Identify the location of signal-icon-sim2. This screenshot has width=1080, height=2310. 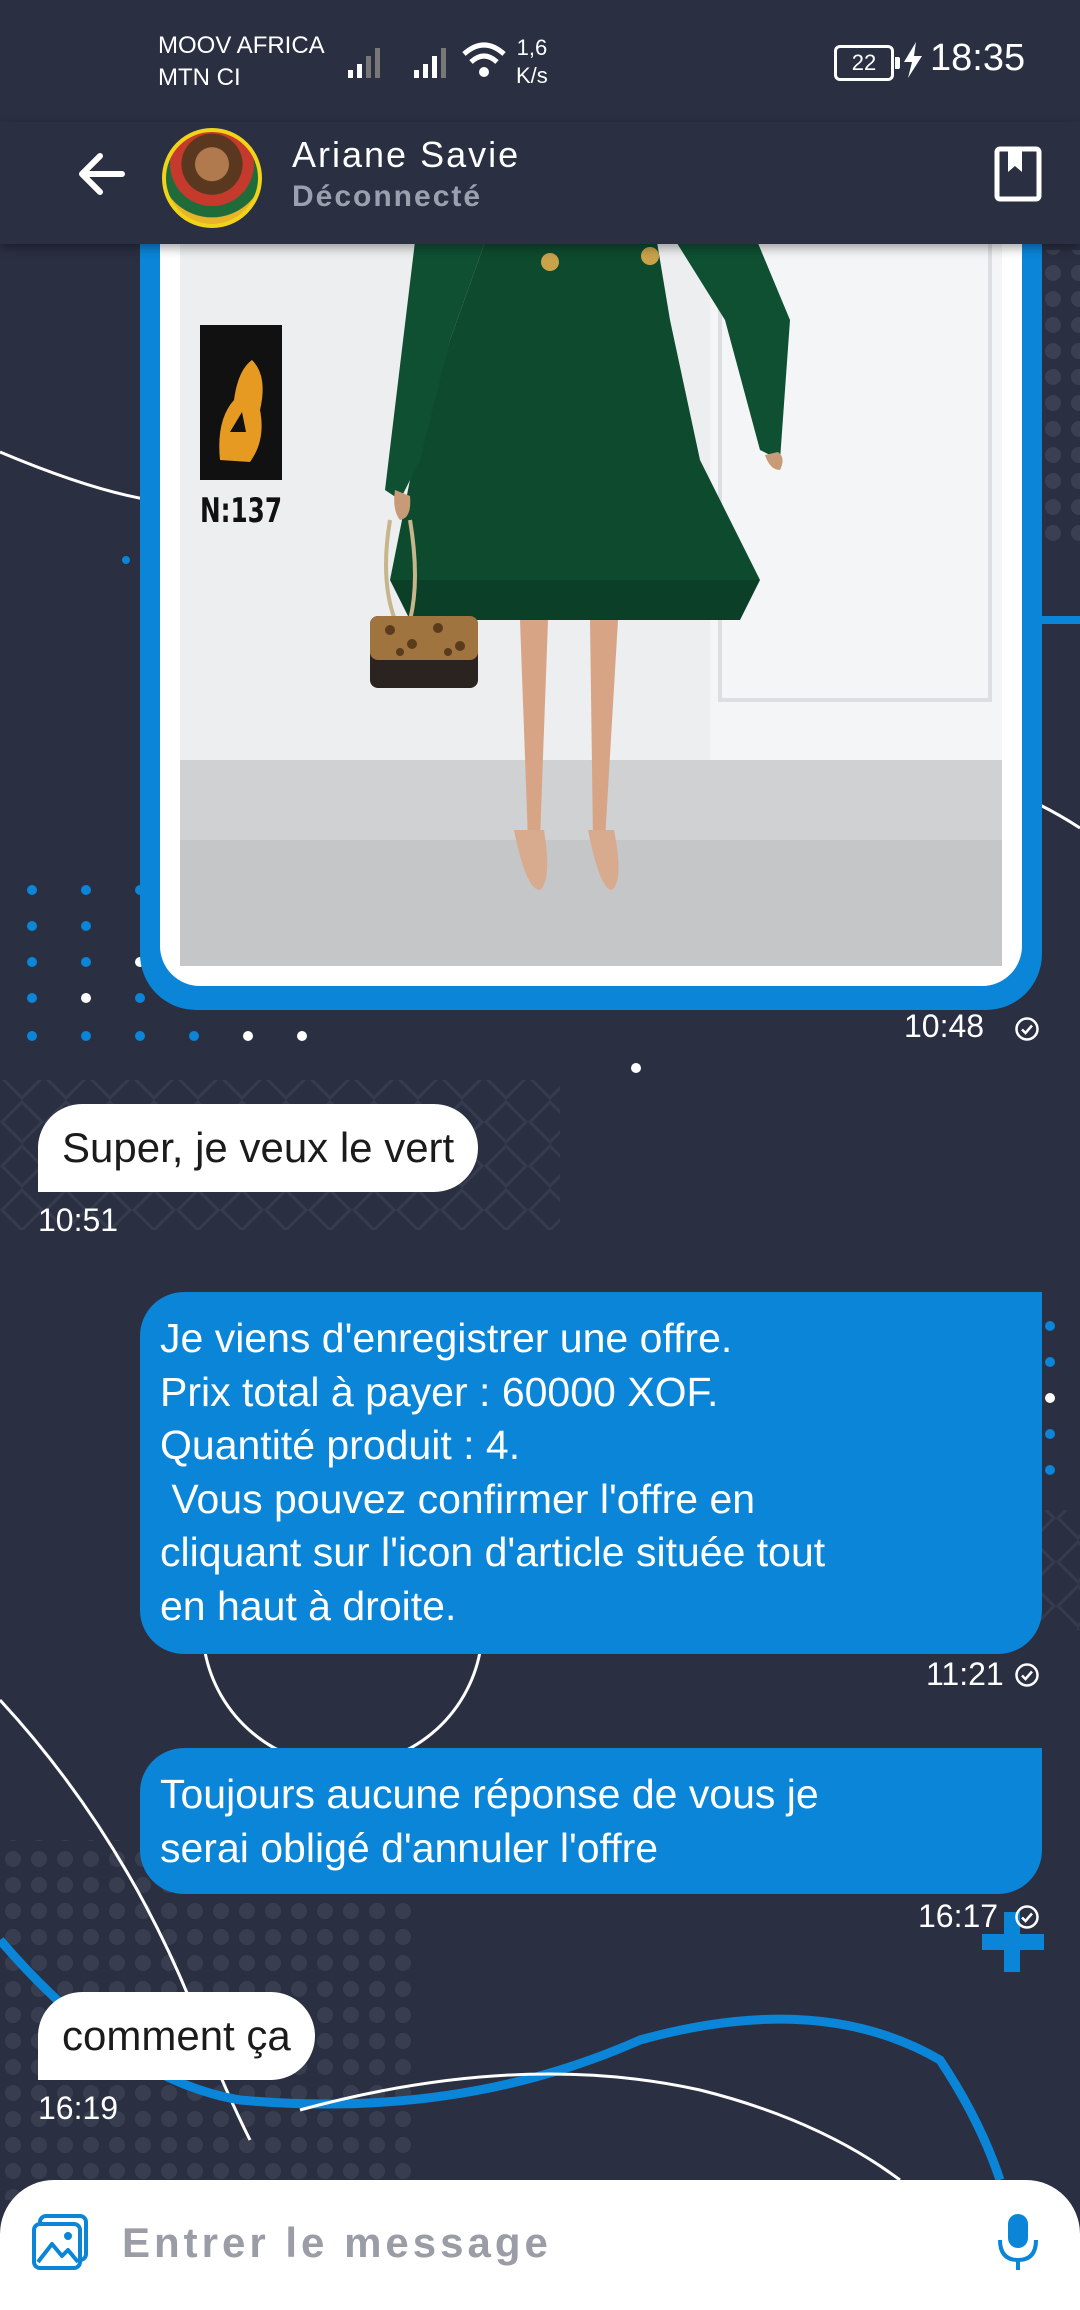
(430, 63).